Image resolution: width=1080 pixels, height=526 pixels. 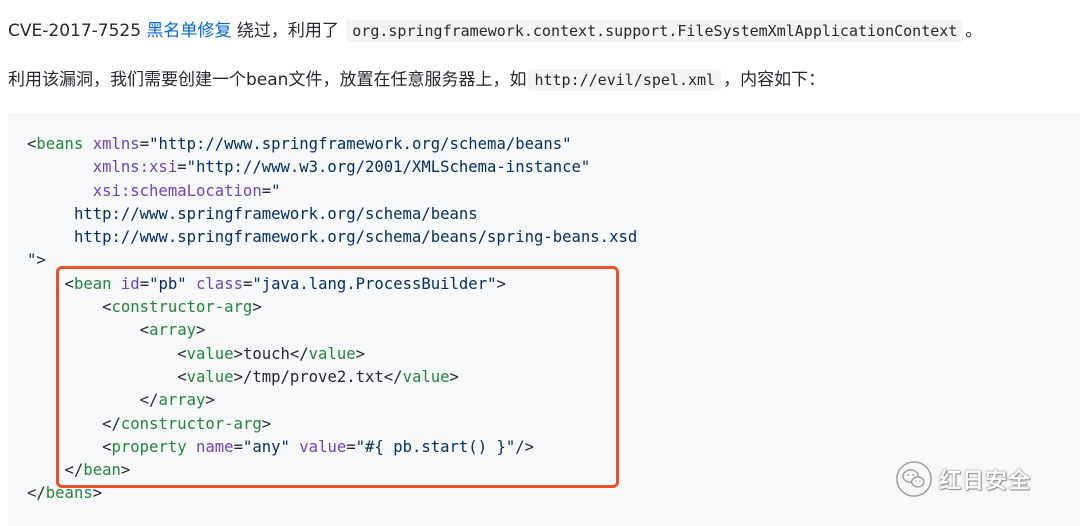 What do you see at coordinates (188, 31) in the screenshot?
I see `blacklist-fix-link: 黑名单修复` at bounding box center [188, 31].